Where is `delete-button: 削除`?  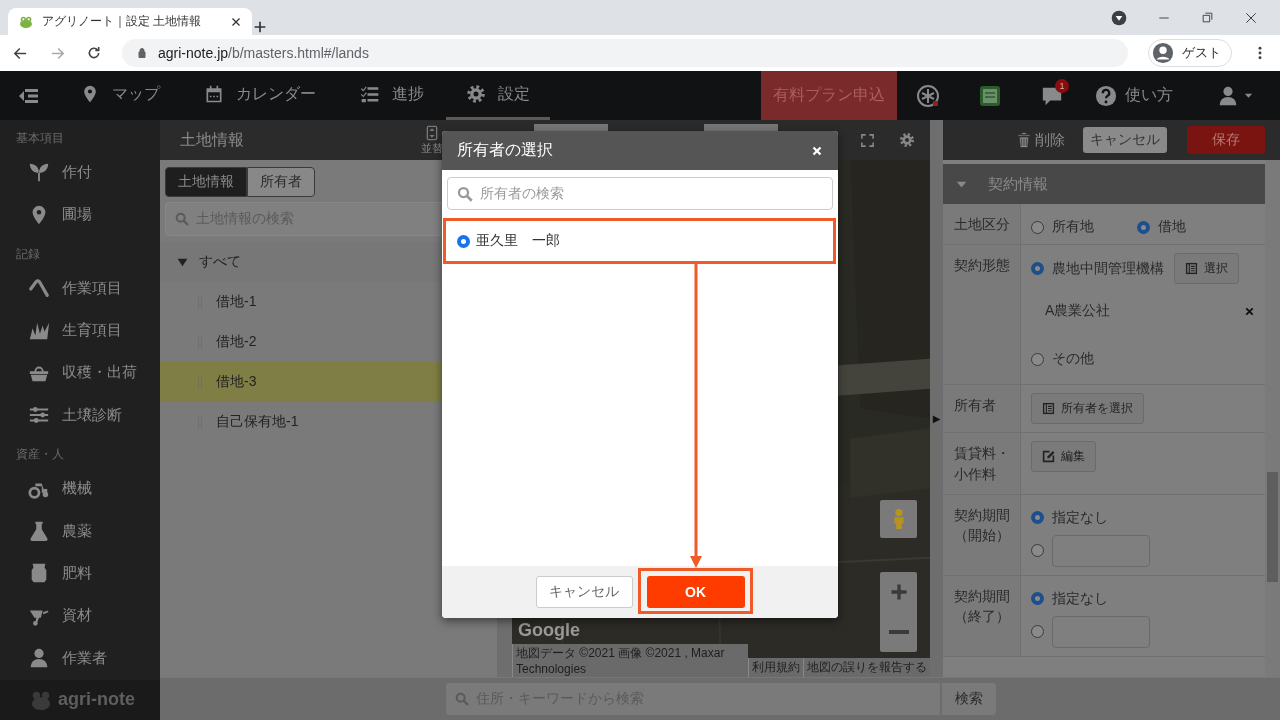 delete-button: 削除 is located at coordinates (1040, 140).